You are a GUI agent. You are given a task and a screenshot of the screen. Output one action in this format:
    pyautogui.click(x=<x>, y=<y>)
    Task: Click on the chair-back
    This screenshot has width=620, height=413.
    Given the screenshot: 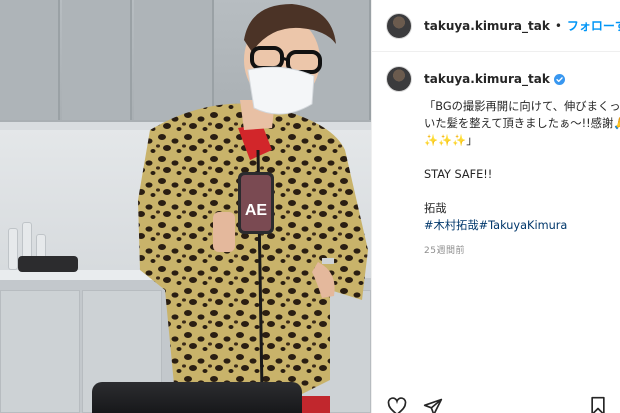 What is the action you would take?
    pyautogui.click(x=197, y=397)
    